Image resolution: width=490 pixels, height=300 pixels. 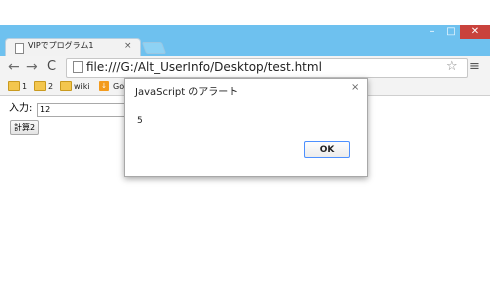 I want to click on bookmark-star-icon: ☆, so click(x=452, y=67).